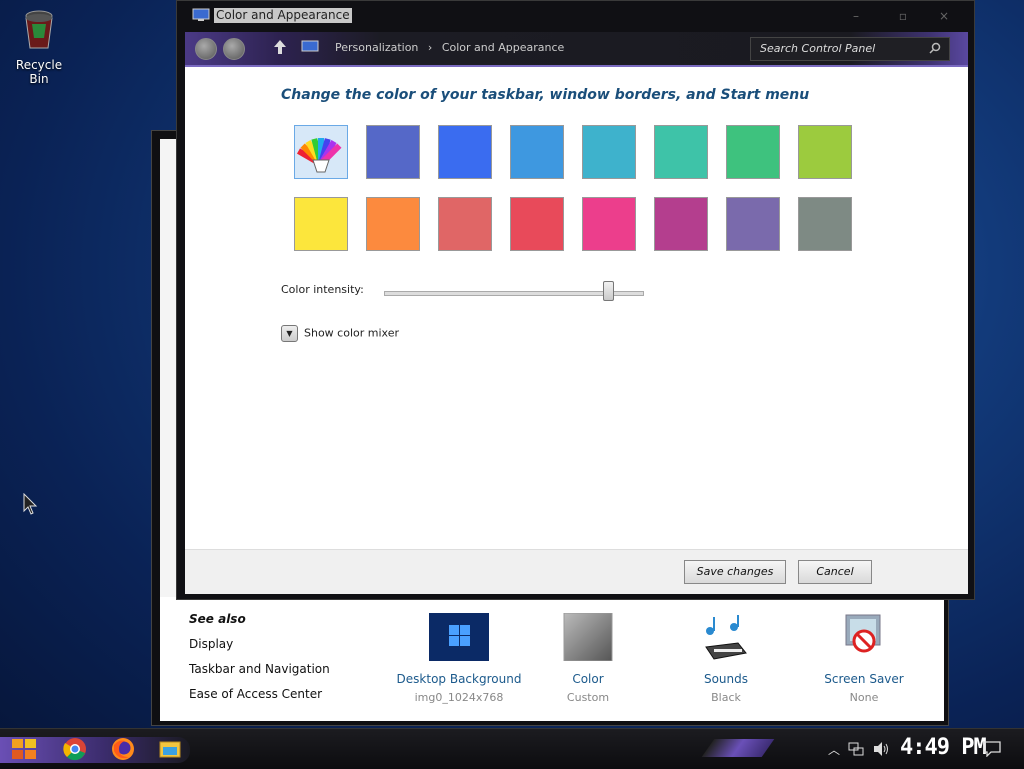 Image resolution: width=1024 pixels, height=769 pixels. I want to click on chrome-icon, so click(75, 749).